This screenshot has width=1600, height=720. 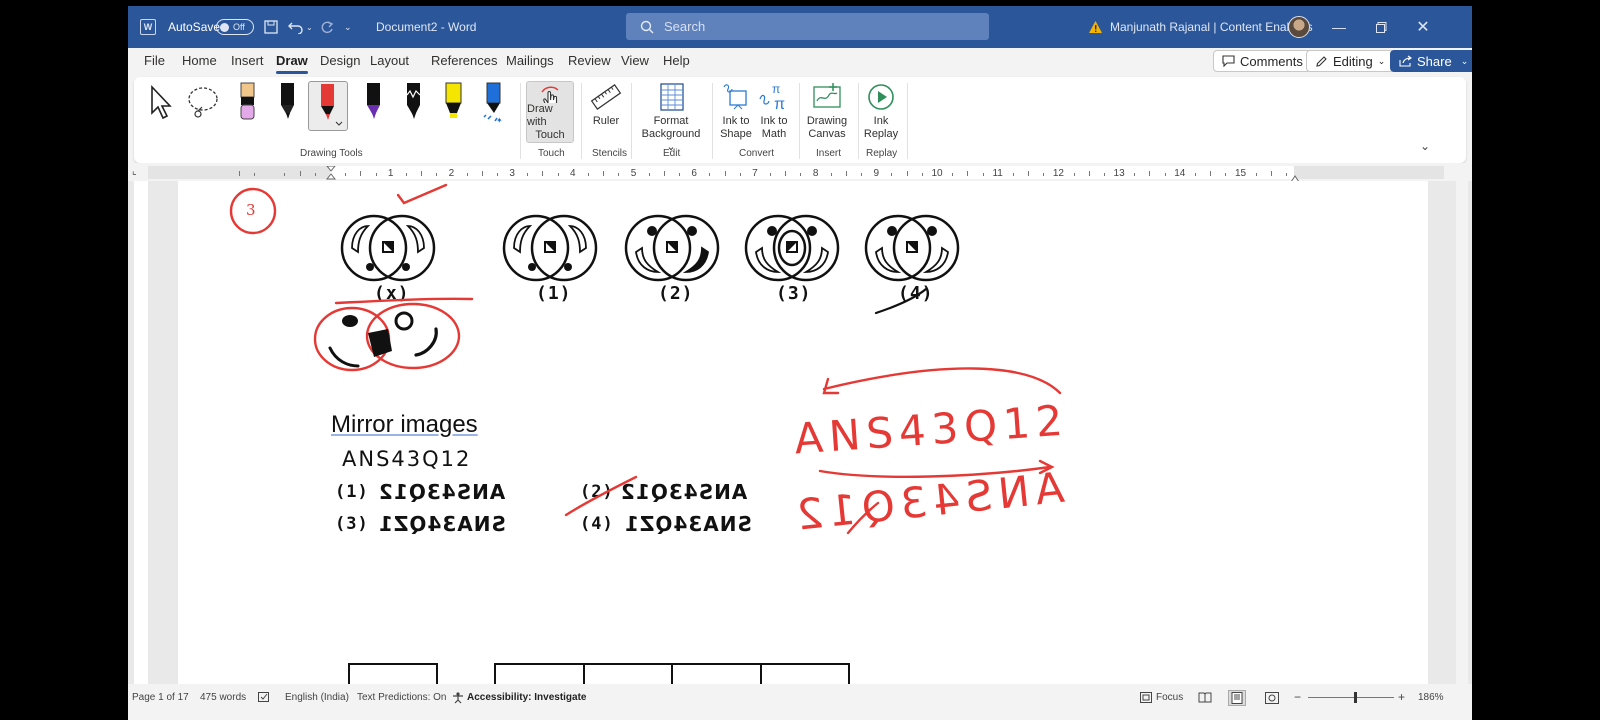 What do you see at coordinates (827, 111) in the screenshot?
I see `drawing-canvas-button: Drawing Canvas` at bounding box center [827, 111].